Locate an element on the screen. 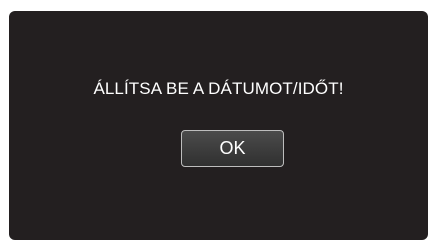 The image size is (437, 250). date-time-prompt: ÁLLÍTSA BE A DÁTUMOT/IDŐT! is located at coordinates (218, 88).